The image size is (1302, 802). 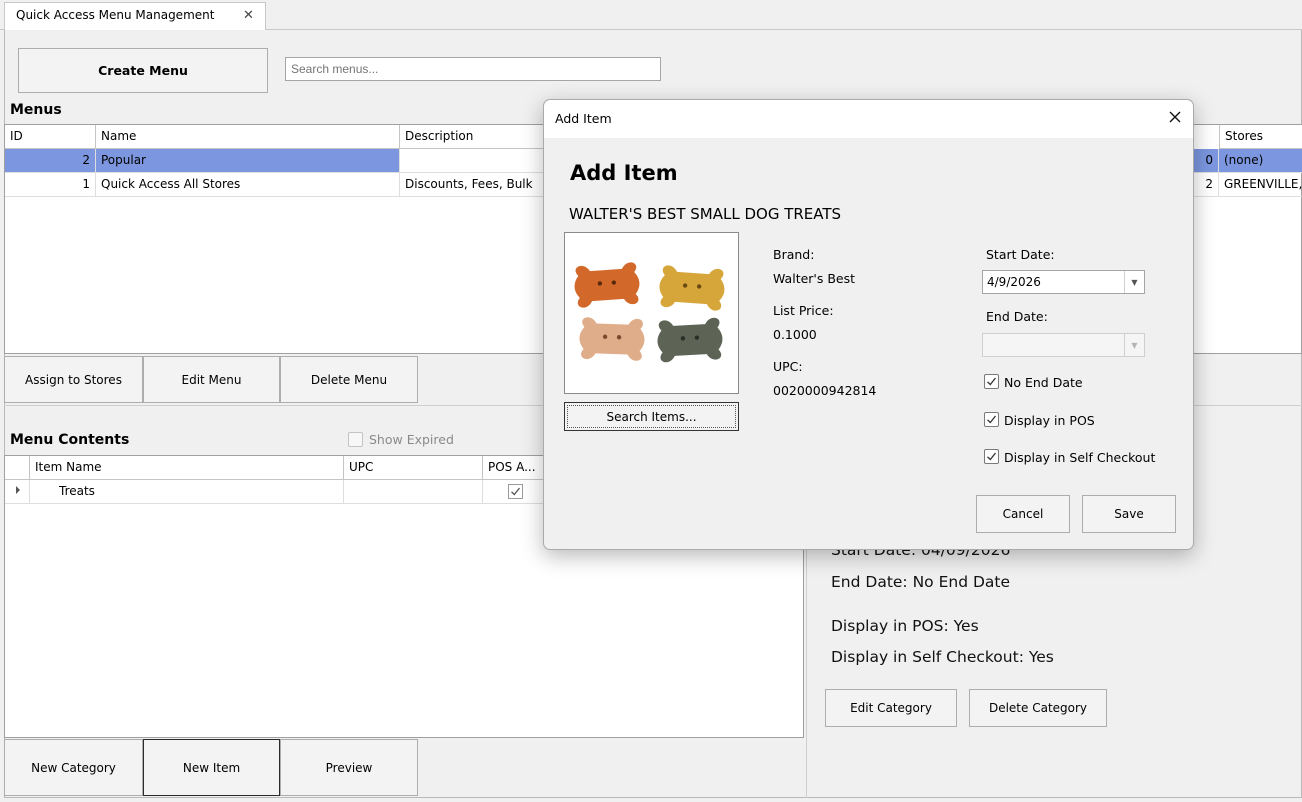 What do you see at coordinates (1206, 185) in the screenshot?
I see `menu-row-store-count: 2` at bounding box center [1206, 185].